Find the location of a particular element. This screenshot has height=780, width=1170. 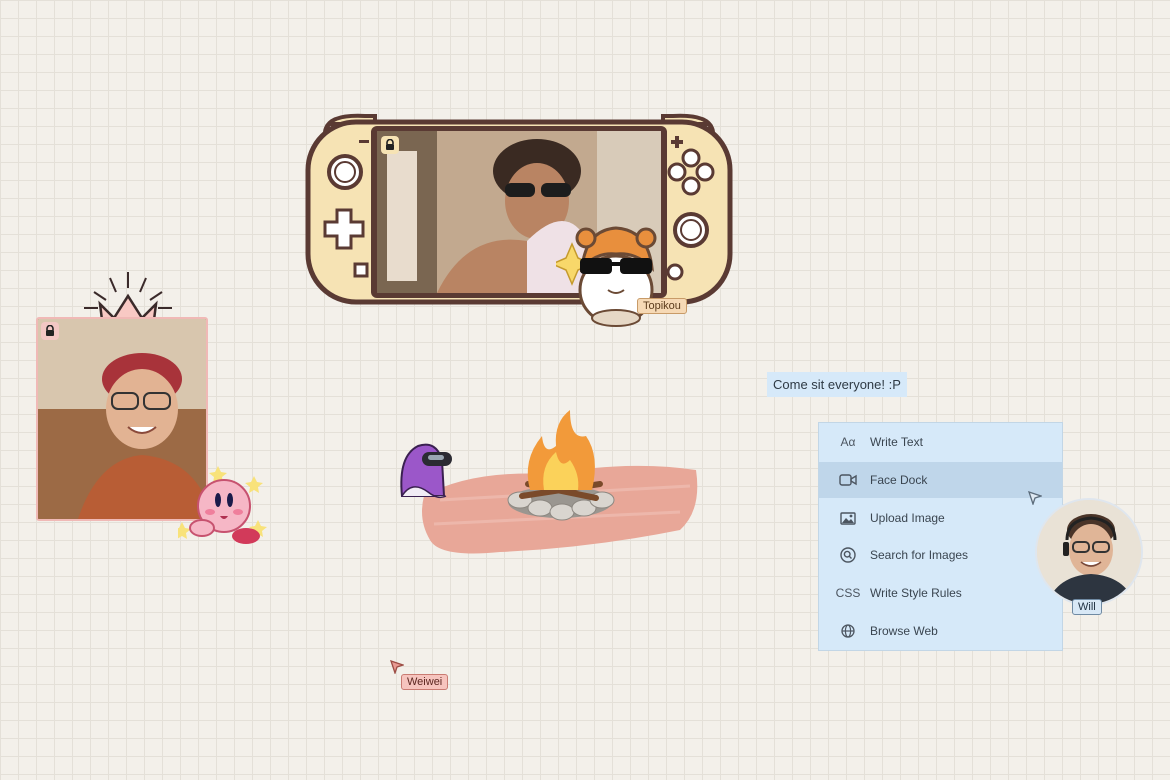

chat-message: Come sit everyone! :P is located at coordinates (837, 384).